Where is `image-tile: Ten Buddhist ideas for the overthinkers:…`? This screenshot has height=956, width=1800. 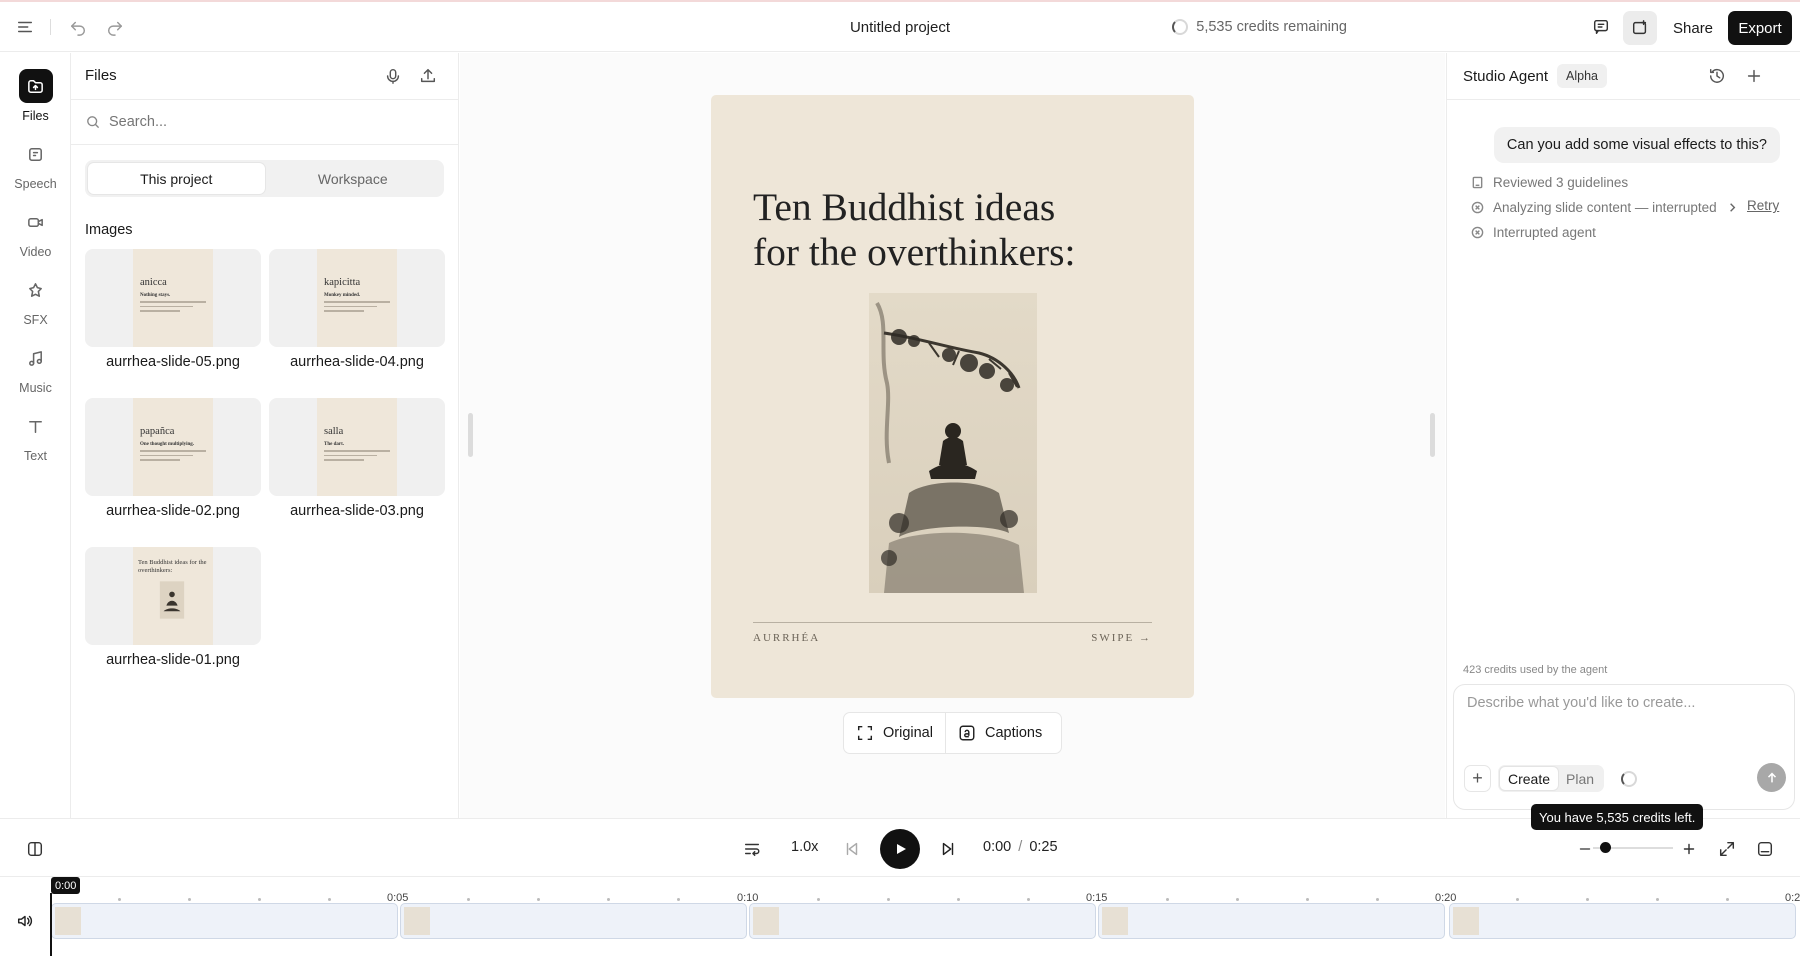 image-tile: Ten Buddhist ideas for the overthinkers:… is located at coordinates (173, 607).